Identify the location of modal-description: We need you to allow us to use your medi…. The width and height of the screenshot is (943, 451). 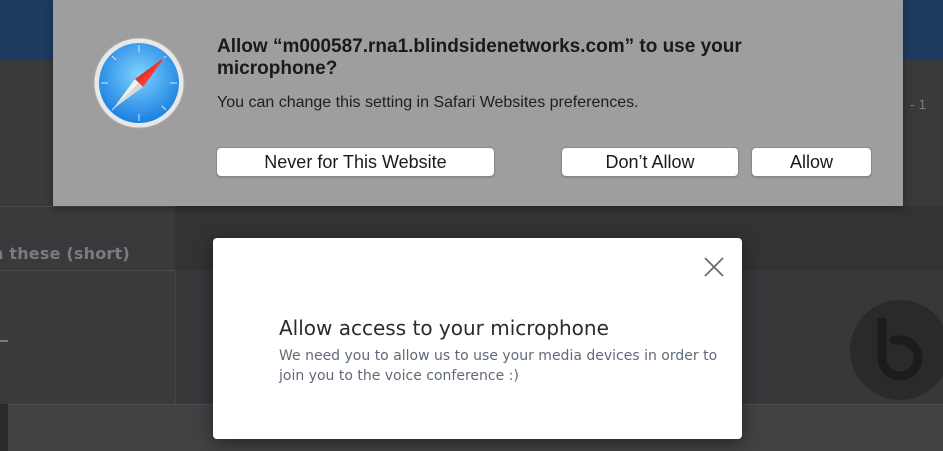
(498, 366).